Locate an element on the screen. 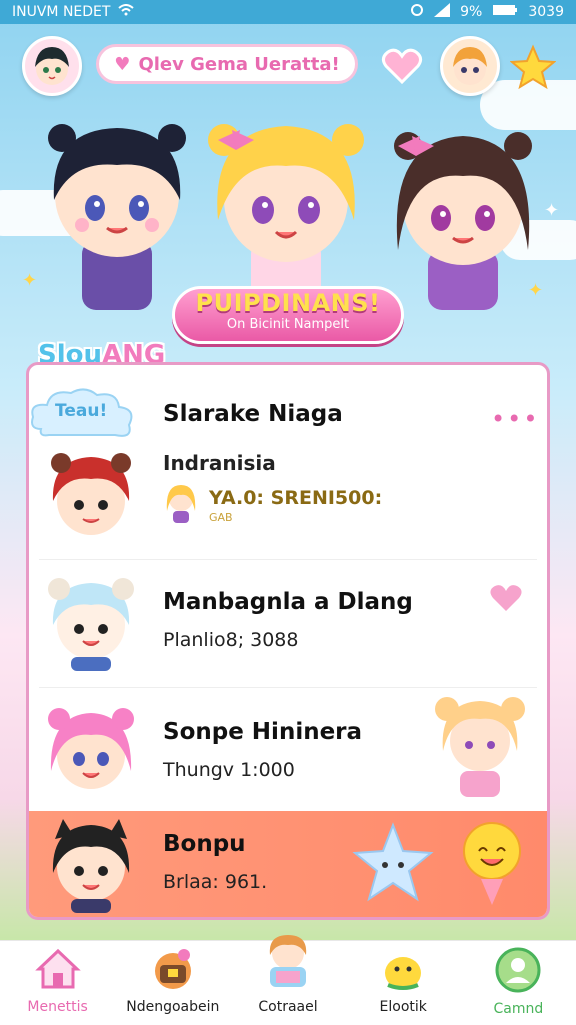  player-name: Slarake Niaga is located at coordinates (253, 414).